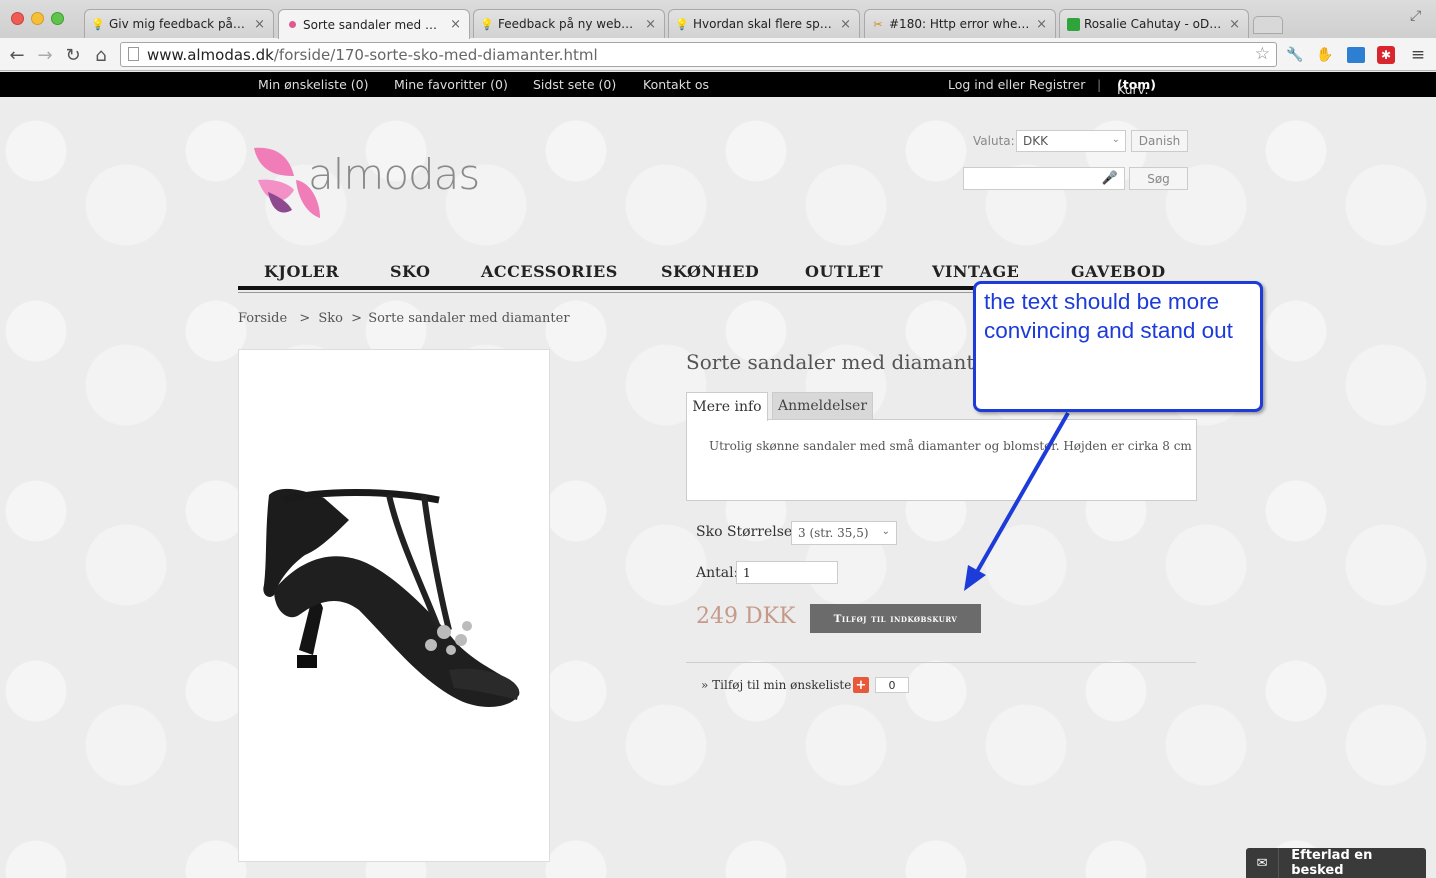 The height and width of the screenshot is (878, 1436). Describe the element at coordinates (410, 271) in the screenshot. I see `nav-sko: SKO` at that location.